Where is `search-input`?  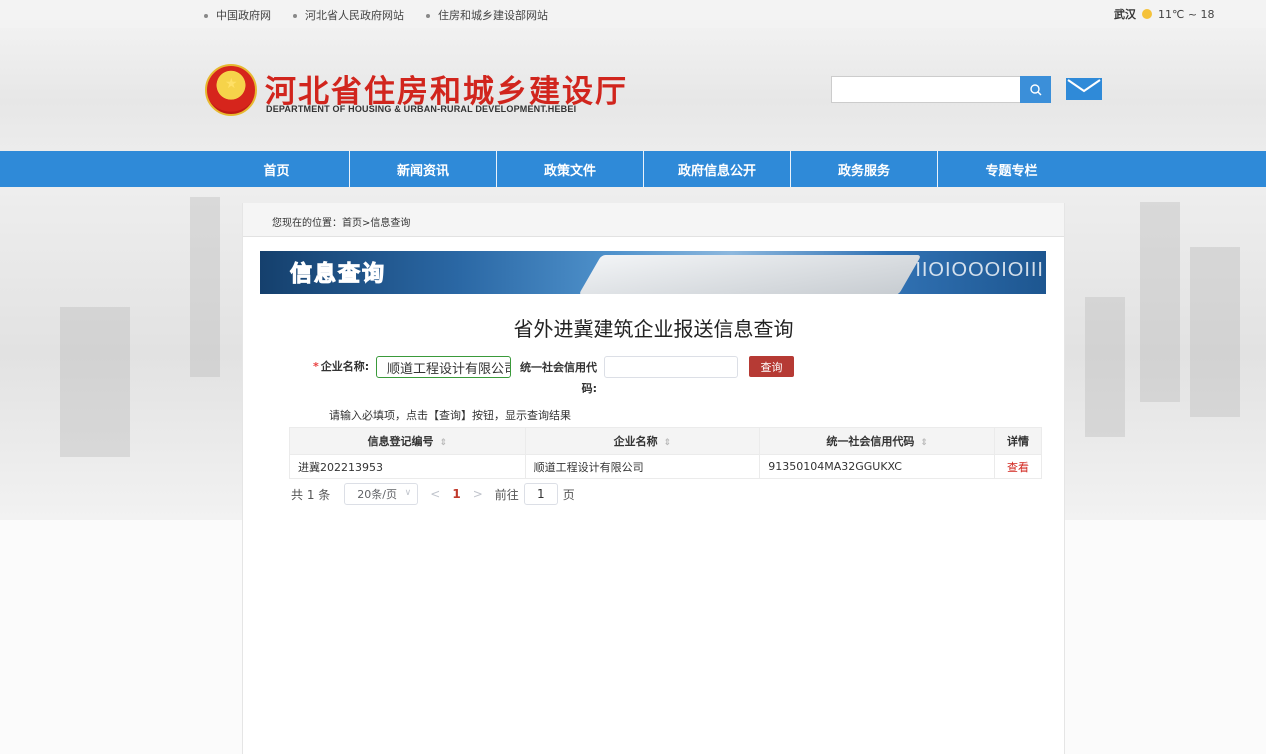 search-input is located at coordinates (926, 89).